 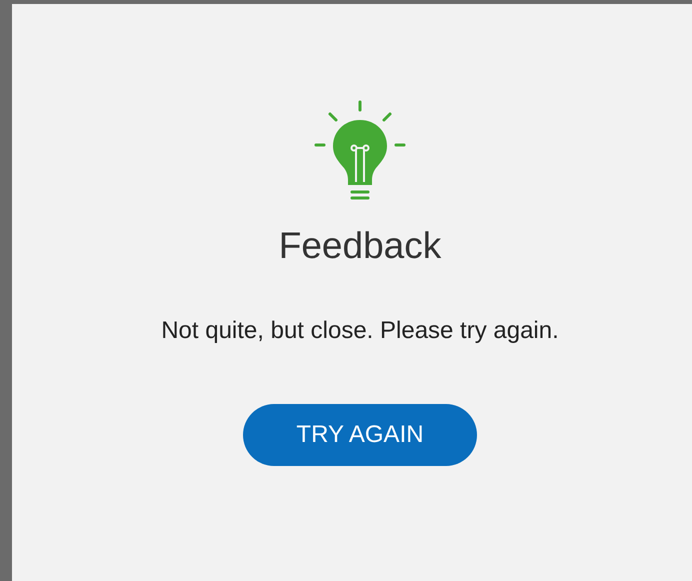 I want to click on dialog-title: Feedback, so click(x=360, y=246).